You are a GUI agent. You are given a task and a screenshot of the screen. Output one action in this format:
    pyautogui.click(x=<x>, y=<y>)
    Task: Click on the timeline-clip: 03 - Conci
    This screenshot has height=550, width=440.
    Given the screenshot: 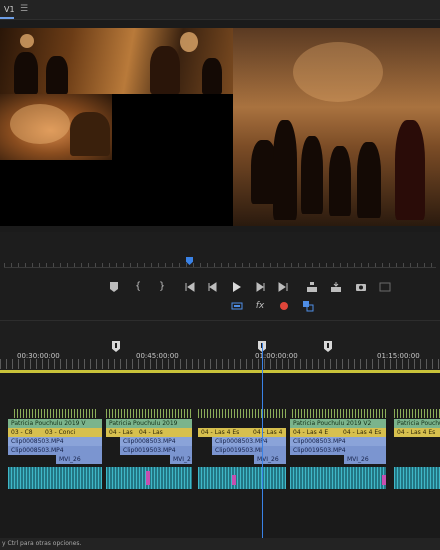 What is the action you would take?
    pyautogui.click(x=72, y=432)
    